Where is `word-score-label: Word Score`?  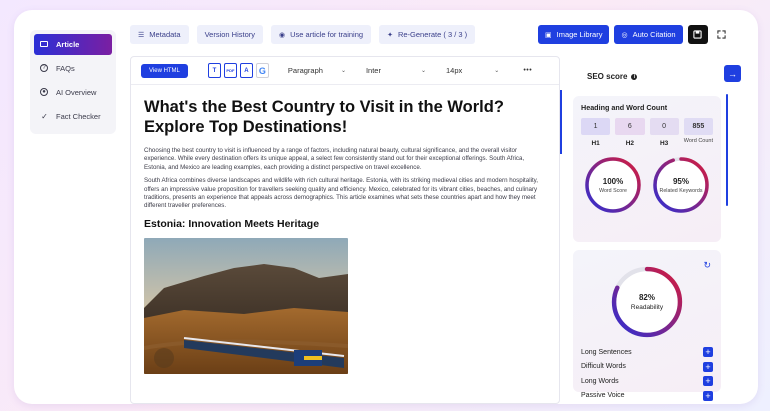 word-score-label: Word Score is located at coordinates (613, 190).